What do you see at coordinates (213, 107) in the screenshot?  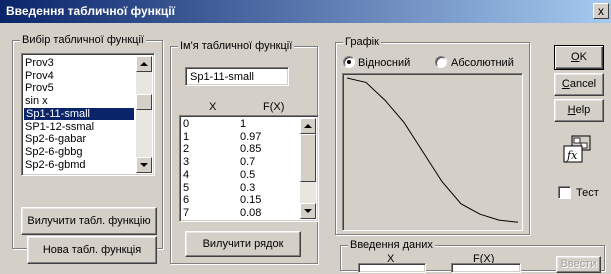 I see `column-x-header: X` at bounding box center [213, 107].